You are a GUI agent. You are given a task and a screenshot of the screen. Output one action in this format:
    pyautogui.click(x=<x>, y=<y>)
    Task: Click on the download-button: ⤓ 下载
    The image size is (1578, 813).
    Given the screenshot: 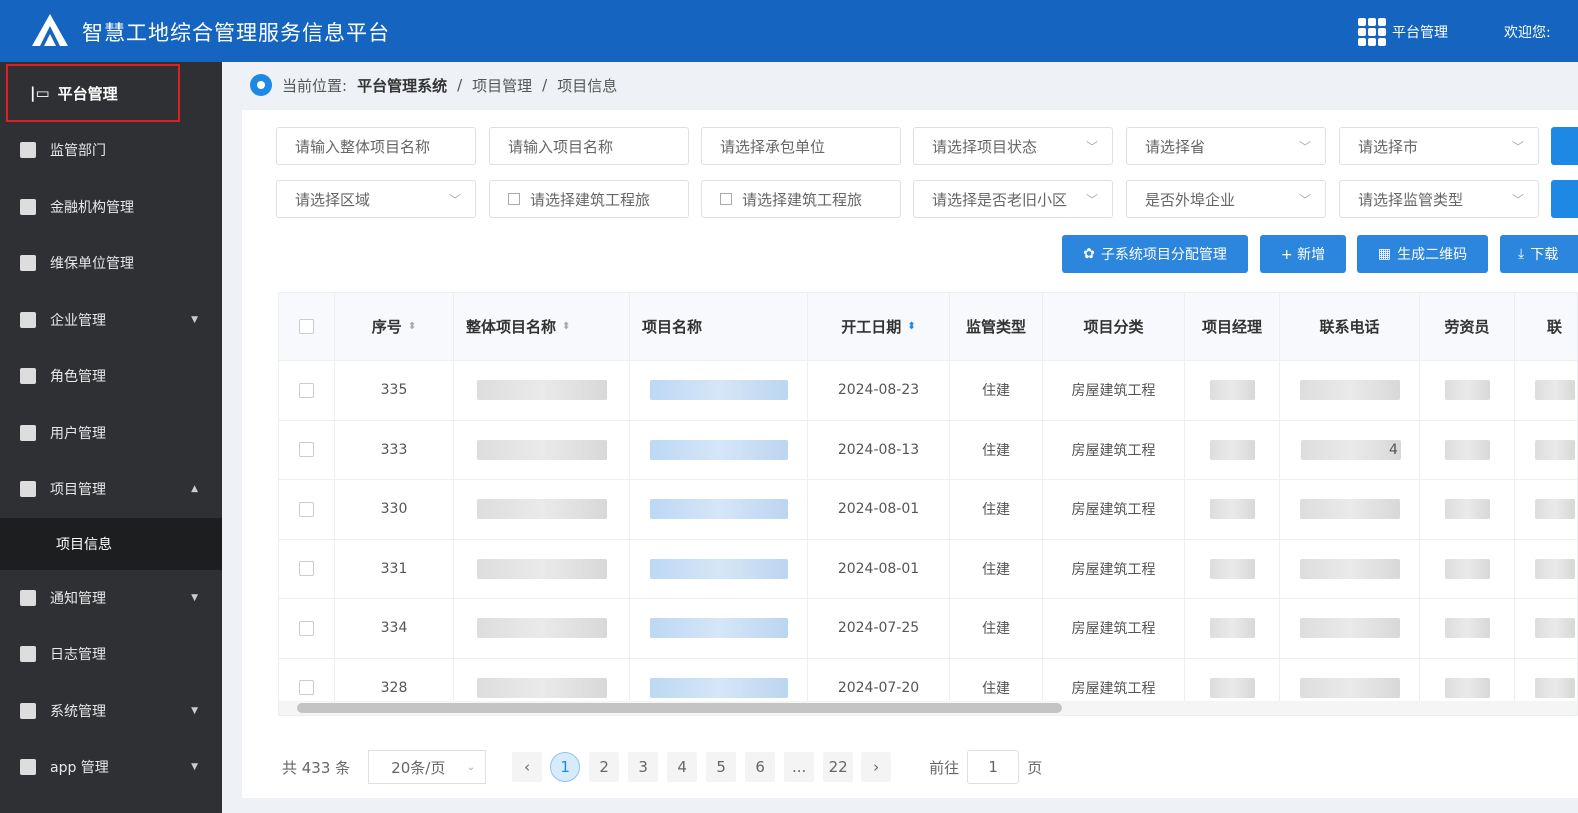 What is the action you would take?
    pyautogui.click(x=1539, y=254)
    